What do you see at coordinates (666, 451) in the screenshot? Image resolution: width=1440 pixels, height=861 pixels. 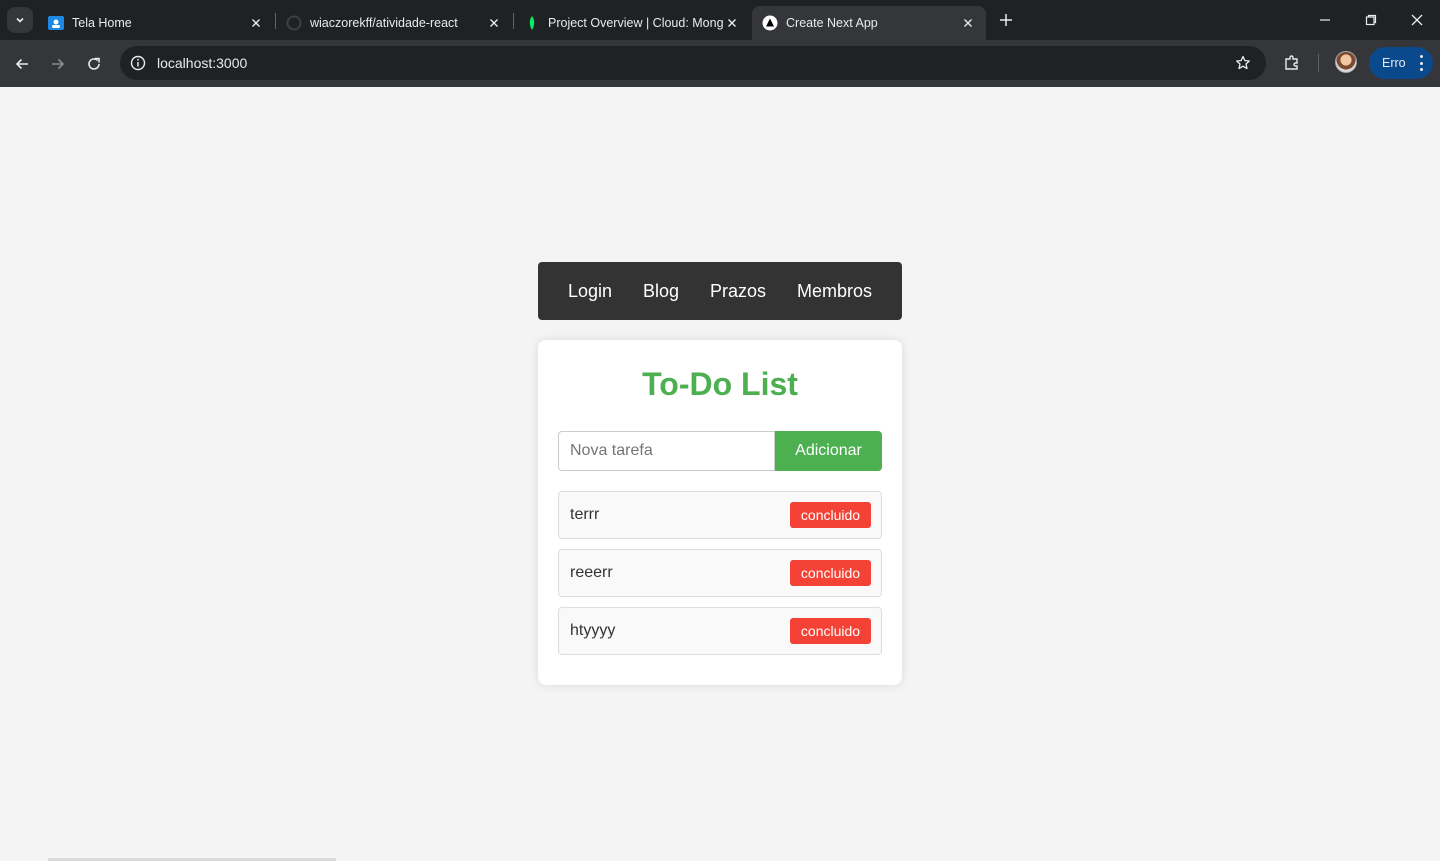 I see `new-task-input` at bounding box center [666, 451].